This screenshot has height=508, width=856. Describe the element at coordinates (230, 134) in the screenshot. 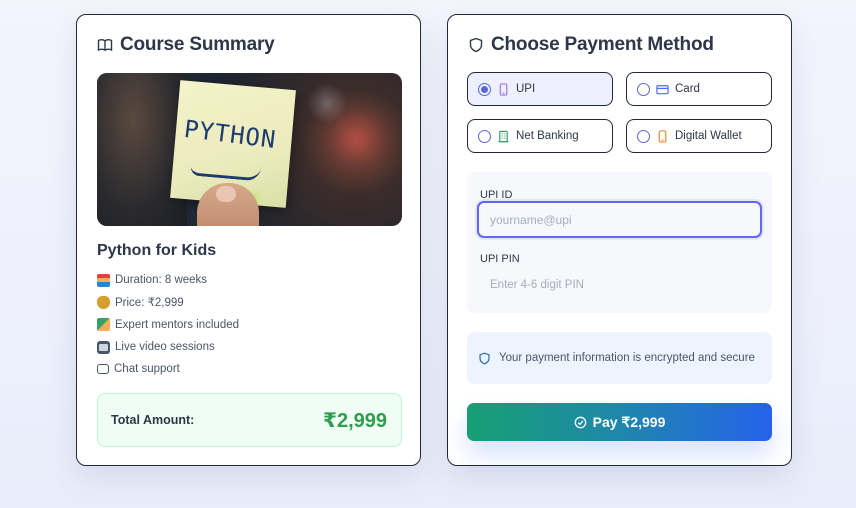

I see `sticky-note-text: PYTHON` at that location.